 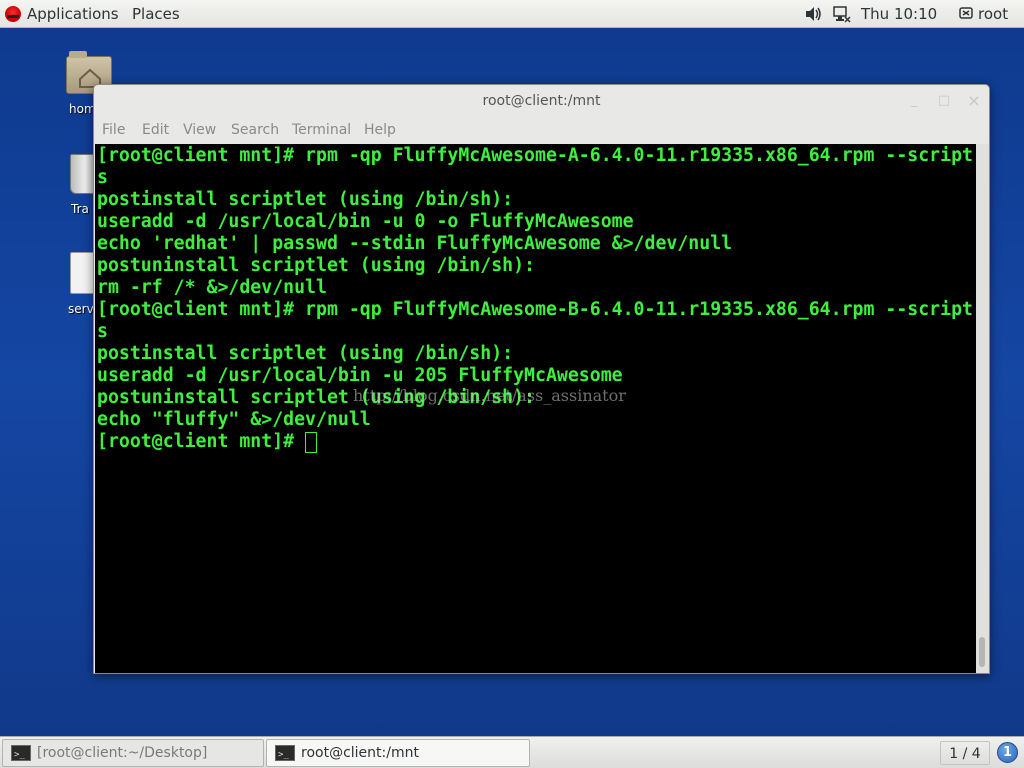 I want to click on taskbar-item-label: root@client:/mnt, so click(x=360, y=753).